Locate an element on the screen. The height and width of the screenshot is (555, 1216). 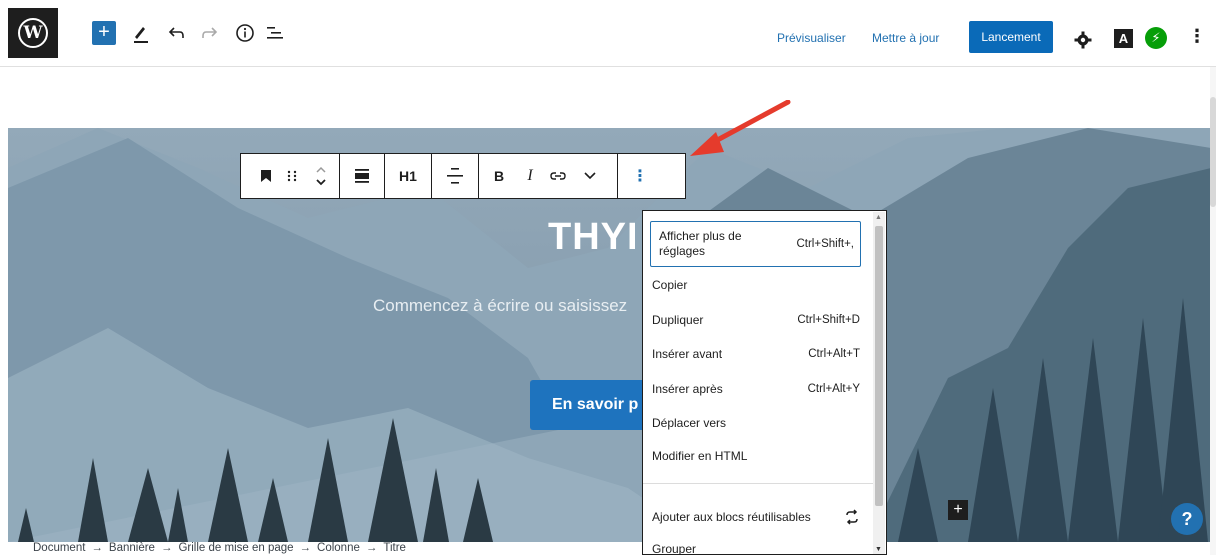
jetpack-icon: ⚡ is located at coordinates (1156, 38).